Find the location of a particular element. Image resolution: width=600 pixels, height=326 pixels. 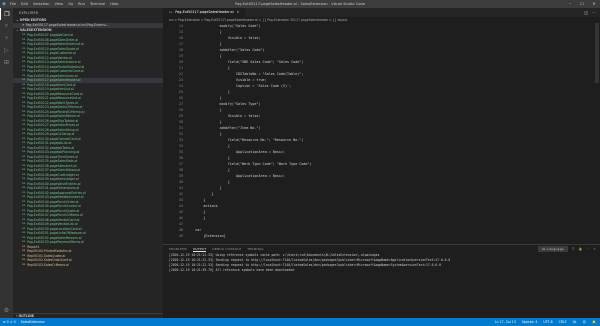

encoding: UTF-8 is located at coordinates (547, 322).